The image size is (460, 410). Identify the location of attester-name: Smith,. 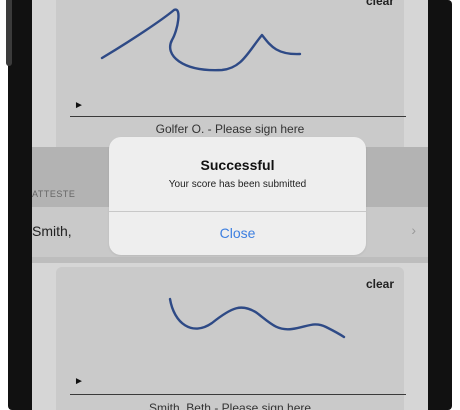
(52, 231).